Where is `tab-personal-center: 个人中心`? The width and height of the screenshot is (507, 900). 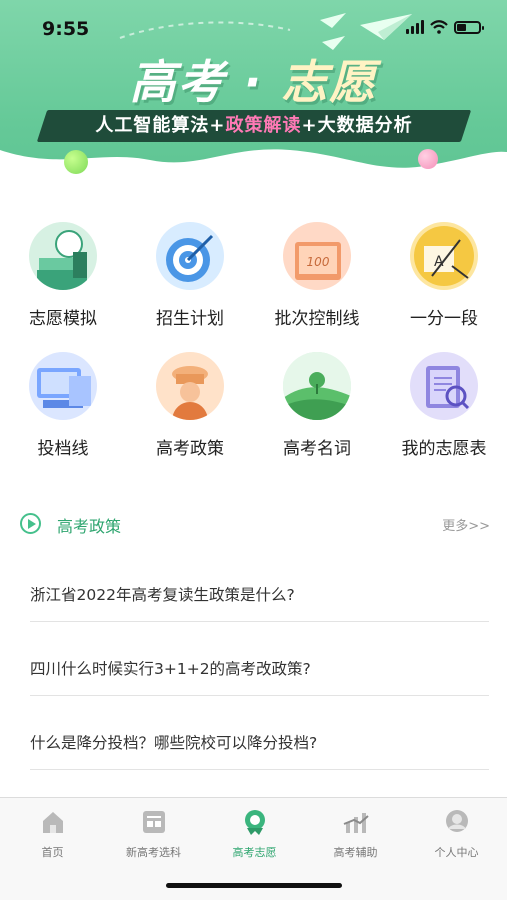 tab-personal-center: 个人中心 is located at coordinates (456, 834).